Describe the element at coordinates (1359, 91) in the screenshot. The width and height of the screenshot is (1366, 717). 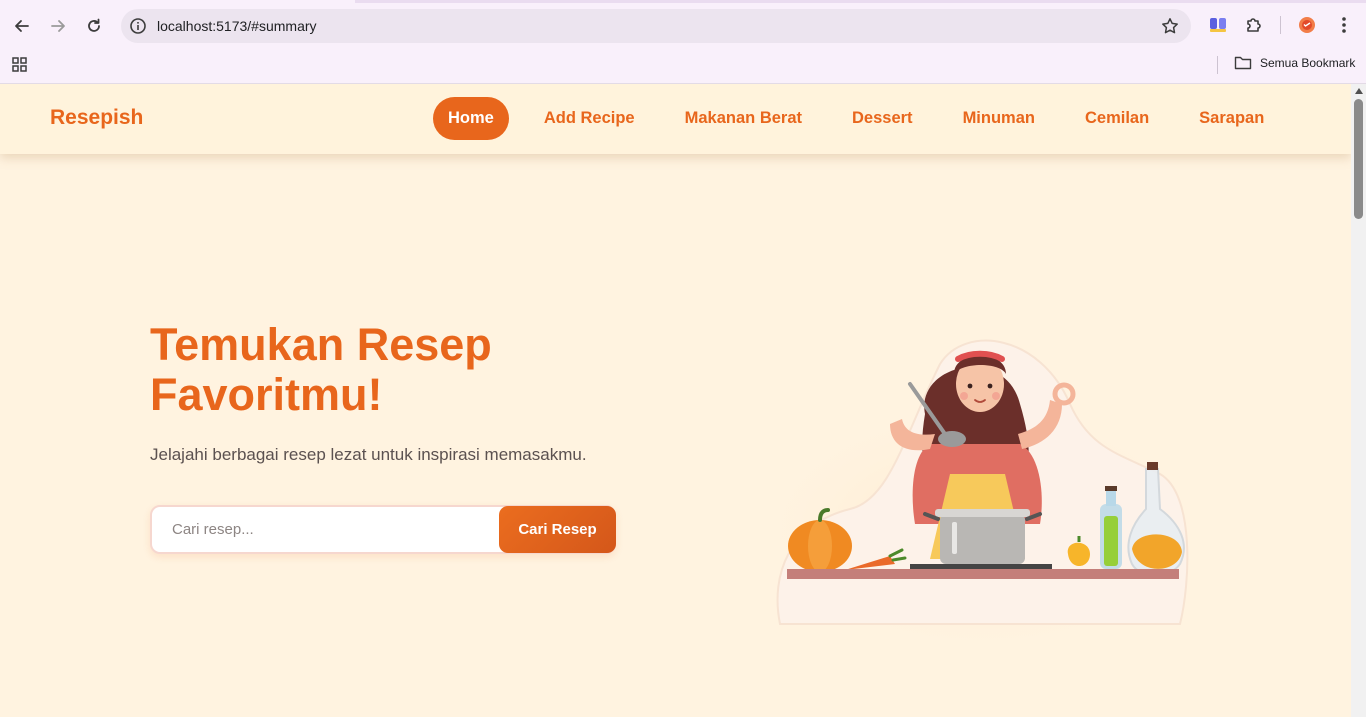
I see `scroll-up-arrow-icon` at that location.